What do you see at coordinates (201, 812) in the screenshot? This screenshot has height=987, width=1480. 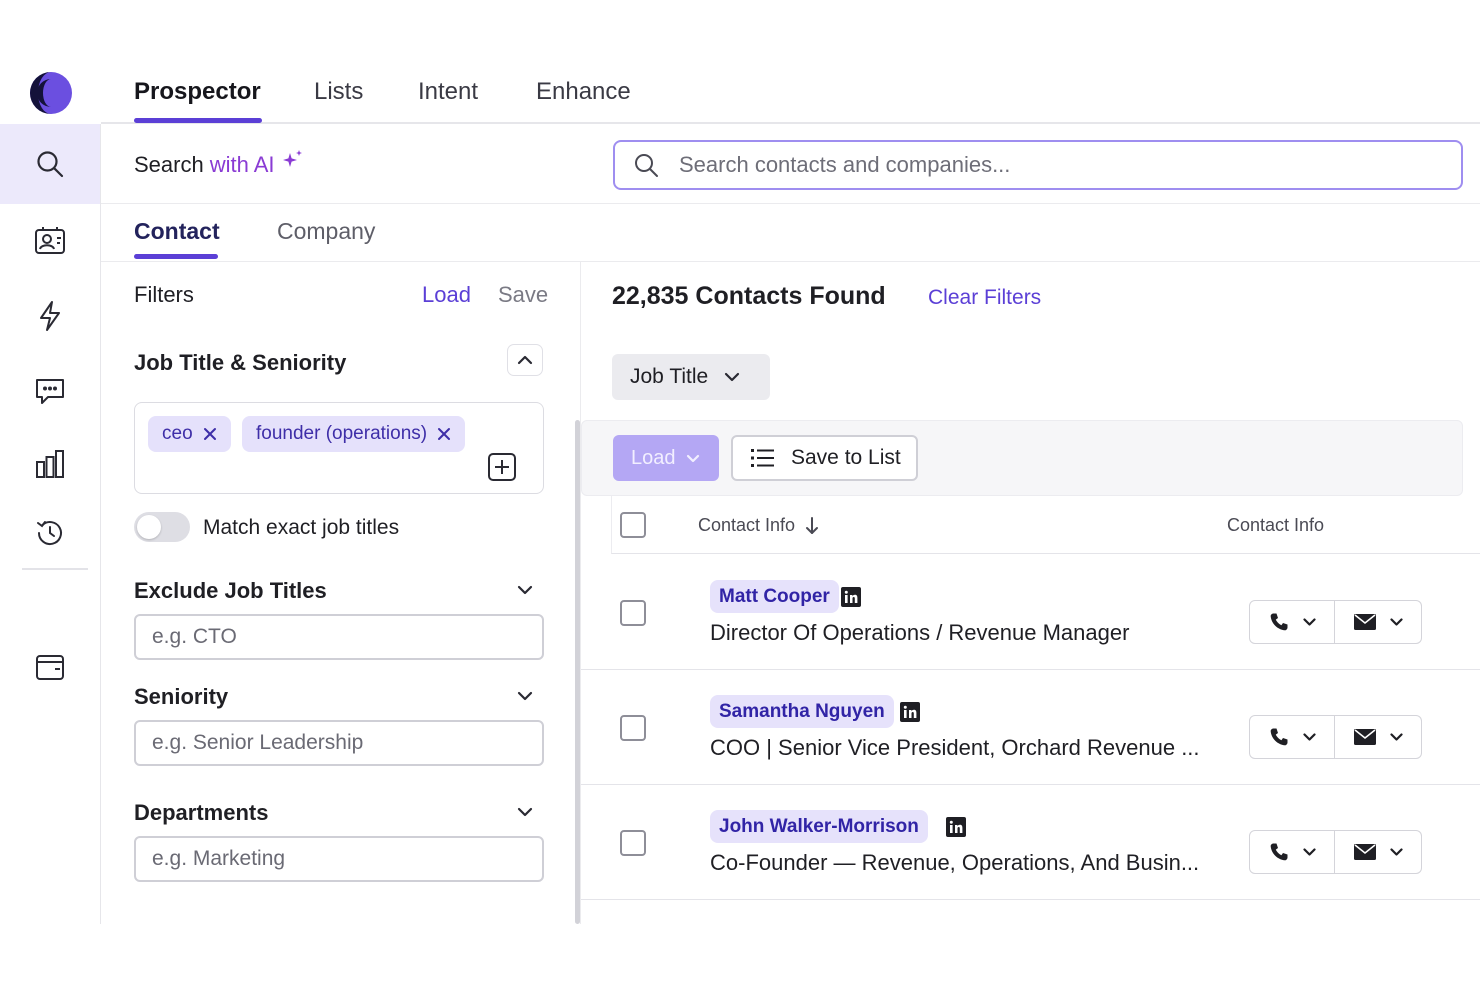 I see `departments-heading: Departments` at bounding box center [201, 812].